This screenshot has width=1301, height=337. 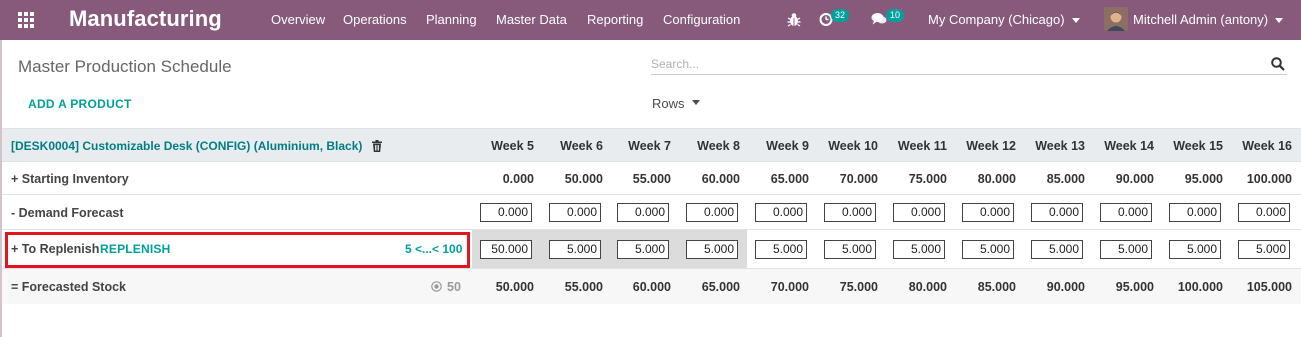 I want to click on starting-inventory-value: 75.000, so click(x=927, y=179).